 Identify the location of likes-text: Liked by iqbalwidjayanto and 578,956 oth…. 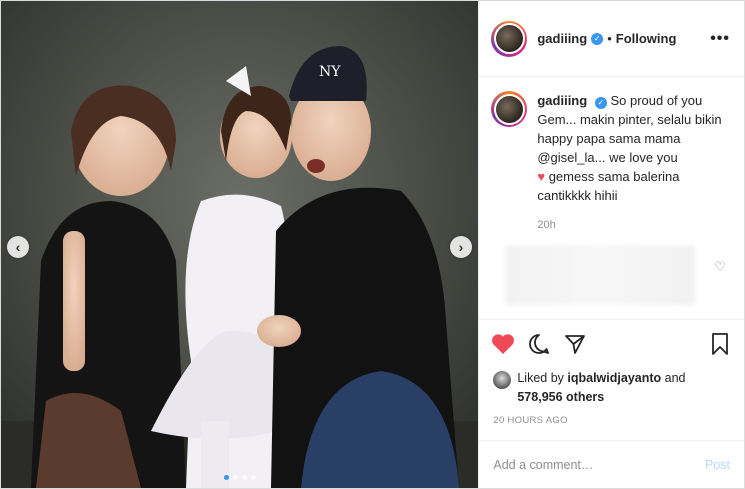
(601, 388).